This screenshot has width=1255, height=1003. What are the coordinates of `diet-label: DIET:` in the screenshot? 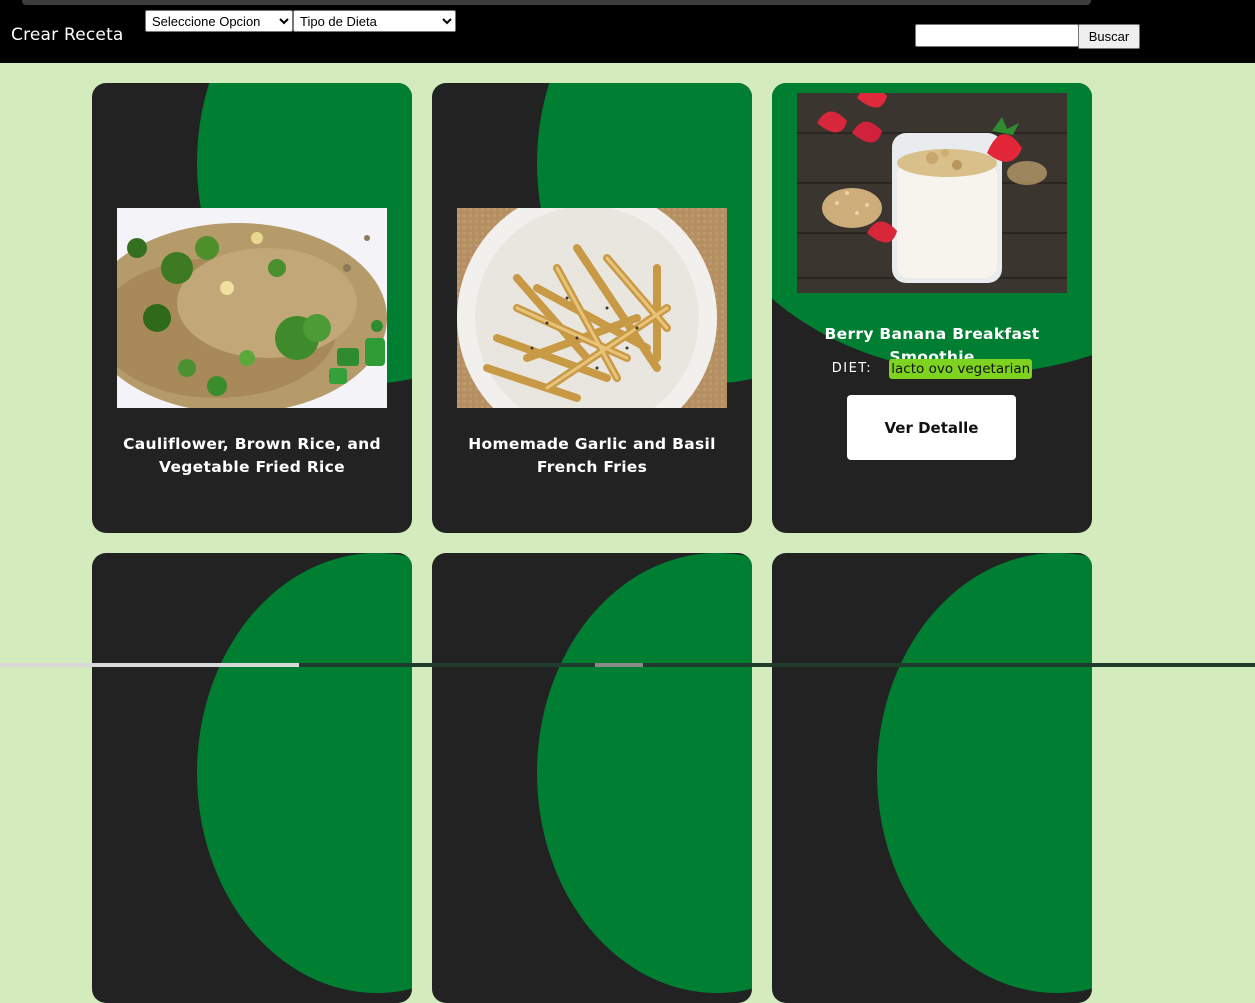 It's located at (852, 368).